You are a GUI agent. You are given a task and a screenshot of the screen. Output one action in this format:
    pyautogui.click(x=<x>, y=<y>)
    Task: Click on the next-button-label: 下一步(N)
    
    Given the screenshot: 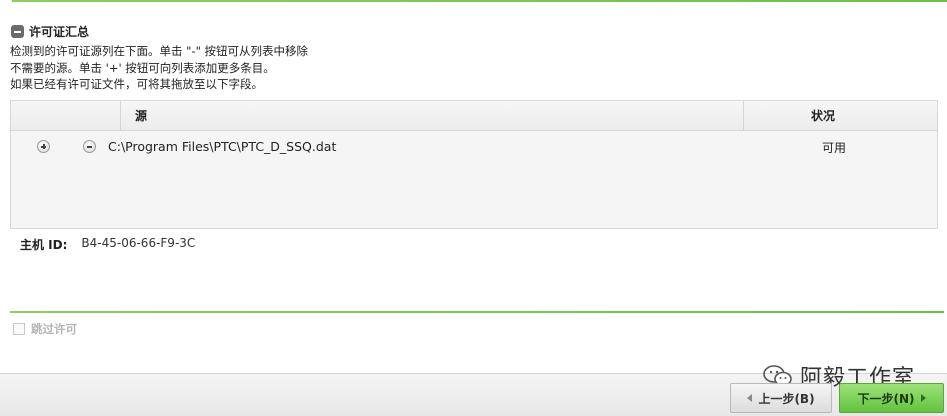 What is the action you would take?
    pyautogui.click(x=886, y=398)
    